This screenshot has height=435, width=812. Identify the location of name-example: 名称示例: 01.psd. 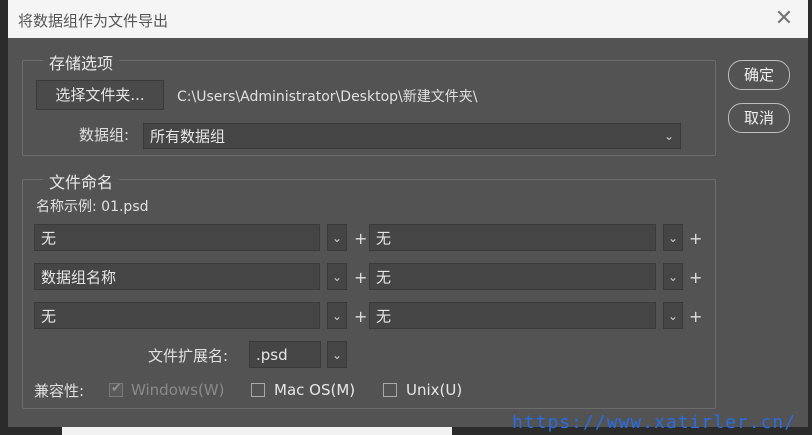
(92, 207).